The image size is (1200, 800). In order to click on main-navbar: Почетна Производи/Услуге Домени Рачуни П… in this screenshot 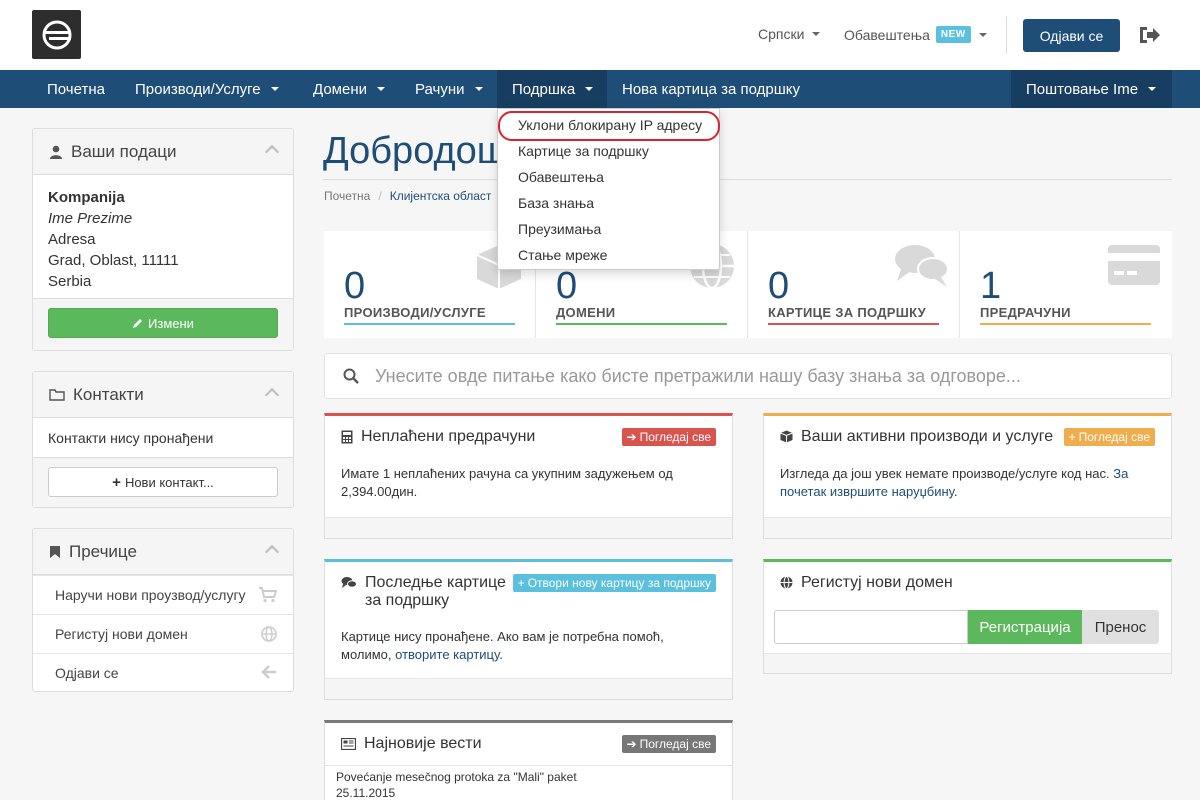, I will do `click(600, 89)`.